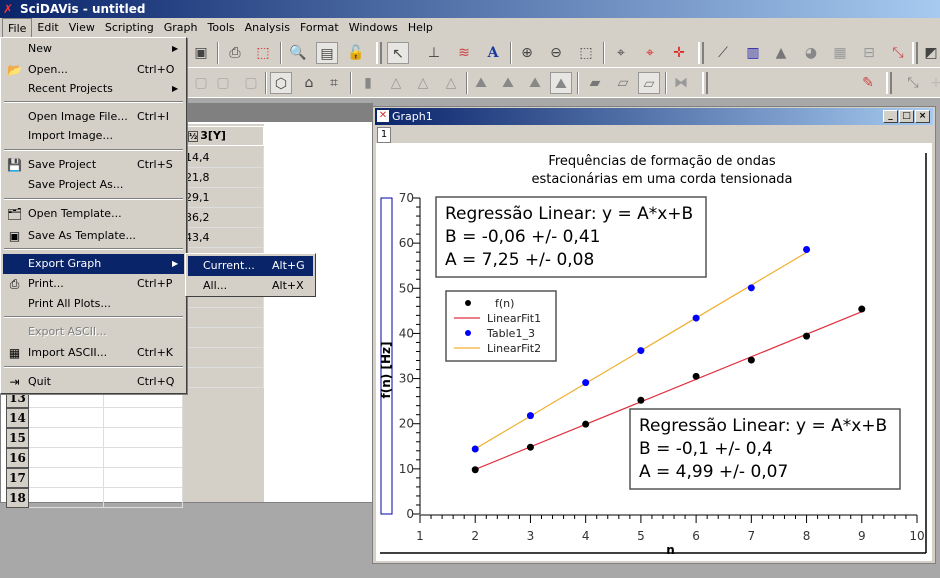 The height and width of the screenshot is (578, 940). Describe the element at coordinates (464, 53) in the screenshot. I see `add-curves-icon: ≋` at that location.